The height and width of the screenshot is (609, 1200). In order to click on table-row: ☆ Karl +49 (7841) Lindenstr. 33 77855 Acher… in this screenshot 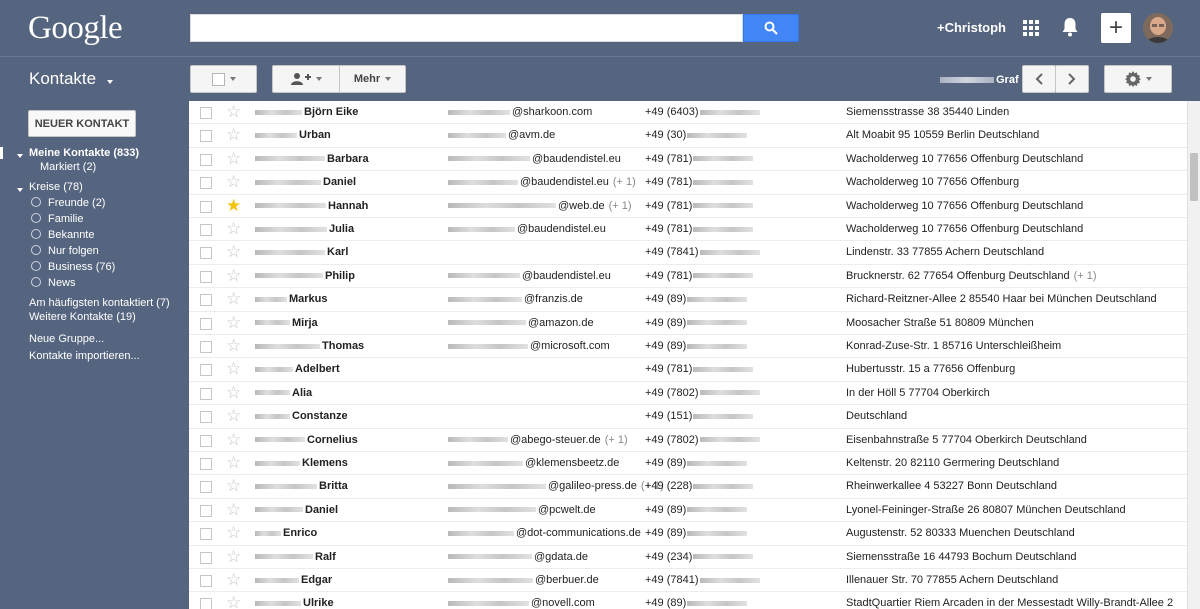, I will do `click(688, 253)`.